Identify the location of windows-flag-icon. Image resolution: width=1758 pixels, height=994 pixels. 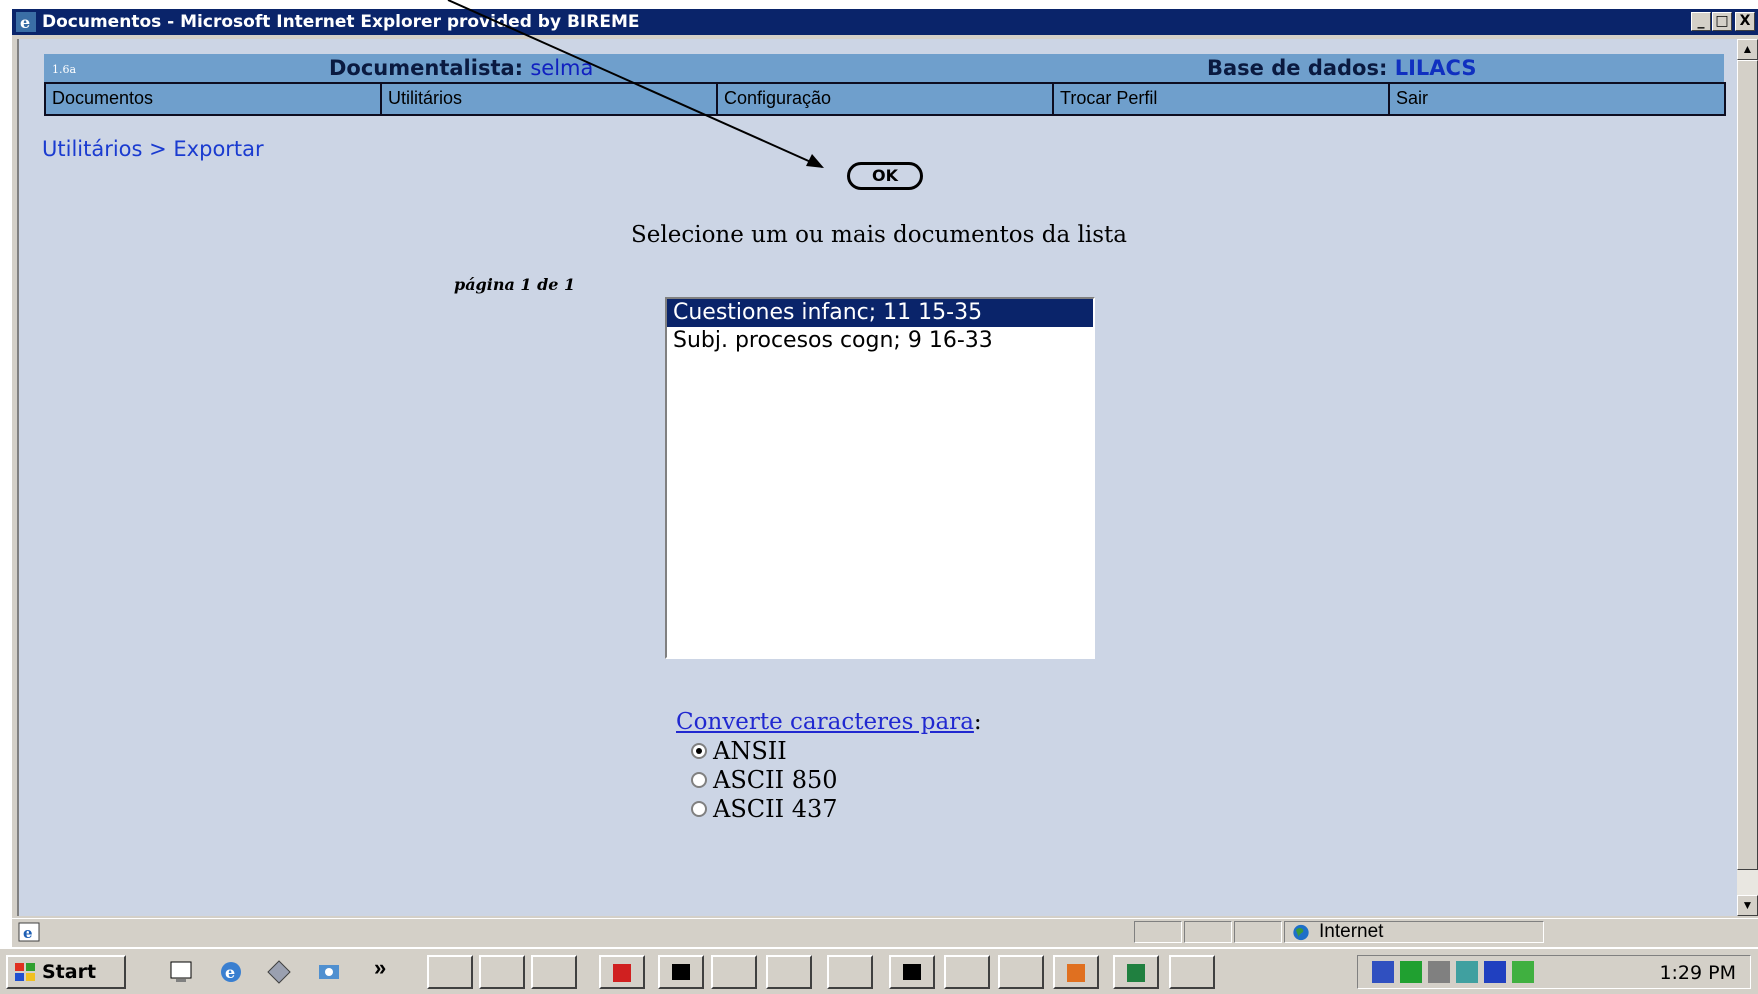
(25, 972).